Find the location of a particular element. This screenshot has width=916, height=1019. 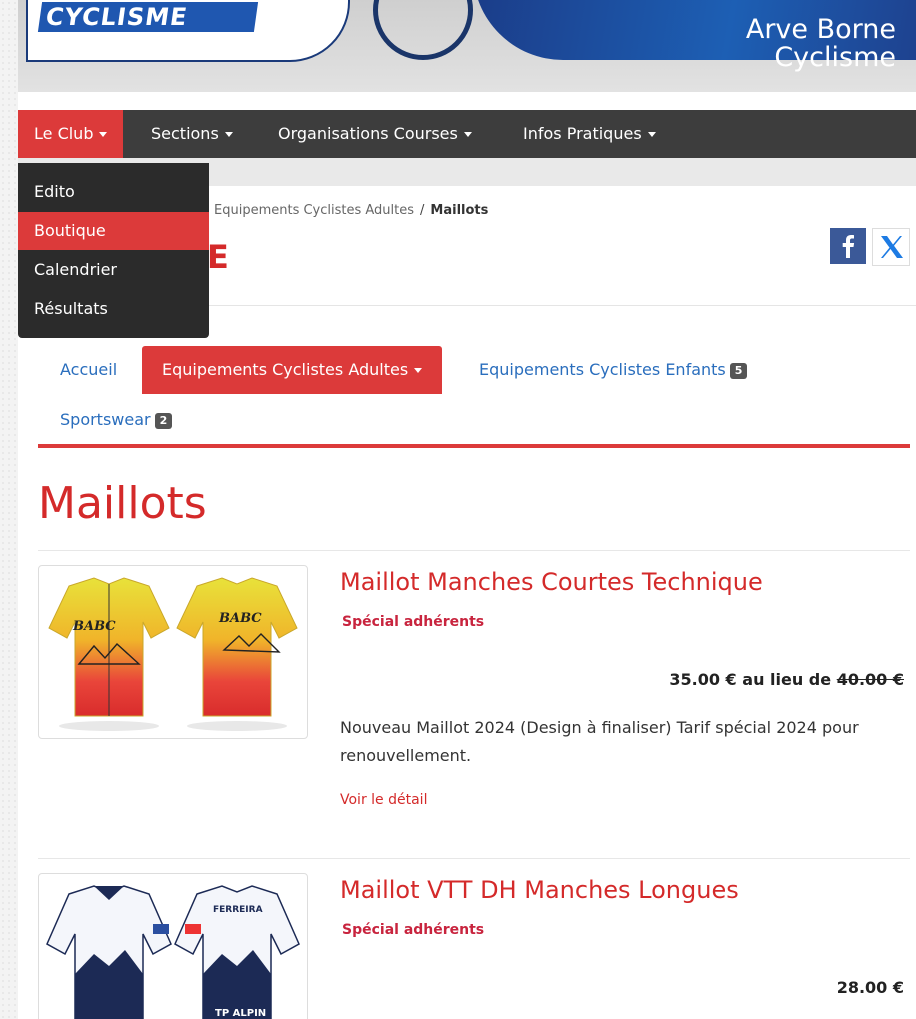

facebook-share-button is located at coordinates (848, 246).